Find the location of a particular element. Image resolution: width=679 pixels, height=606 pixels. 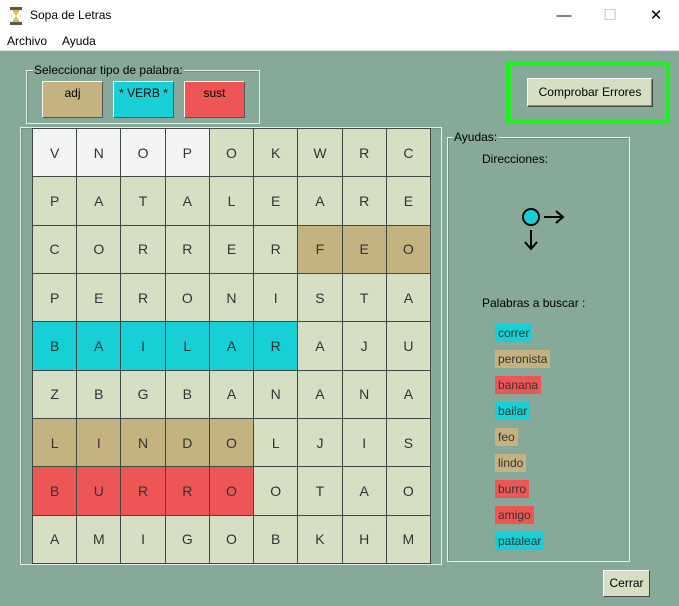

word-item: lindo is located at coordinates (511, 463).